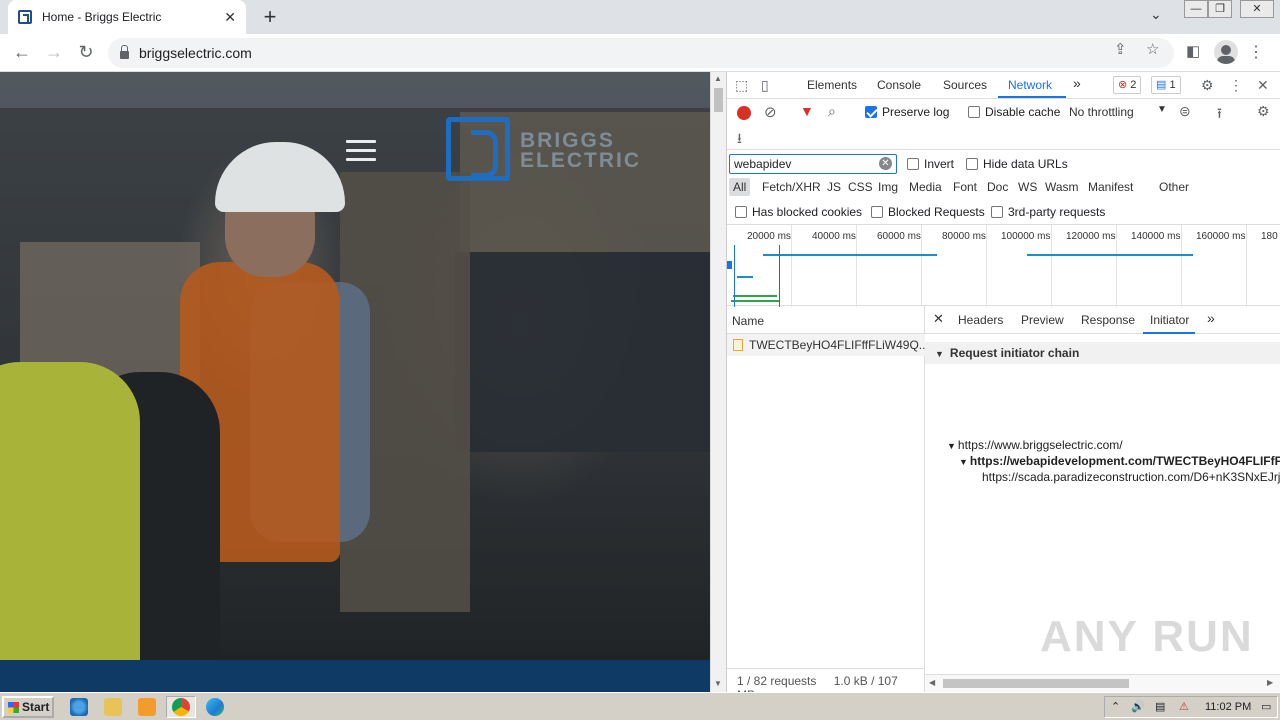  What do you see at coordinates (1236, 85) in the screenshot?
I see `devtools-menu-icon: ⋮` at bounding box center [1236, 85].